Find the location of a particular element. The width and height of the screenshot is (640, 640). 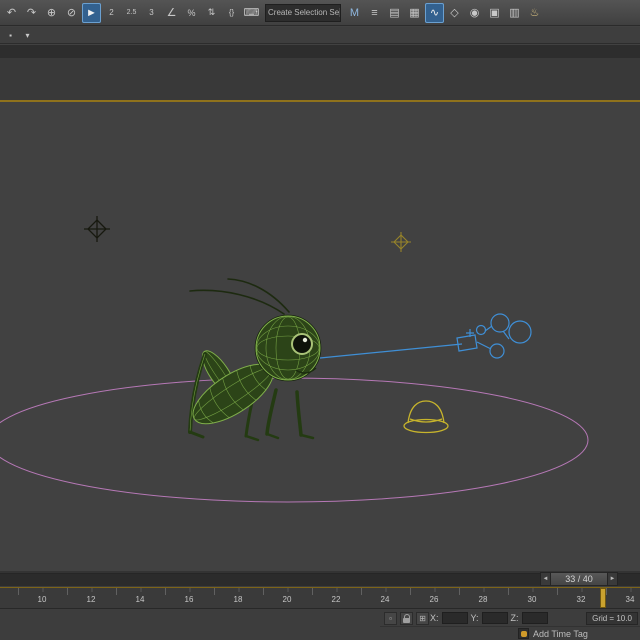

frame-number: 18 is located at coordinates (238, 599).